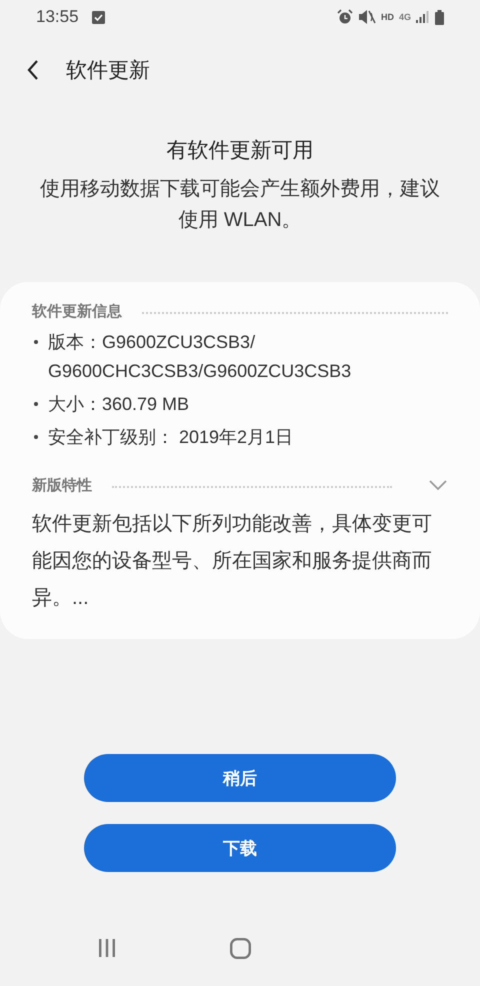 The image size is (480, 986). I want to click on mute-icon, so click(367, 17).